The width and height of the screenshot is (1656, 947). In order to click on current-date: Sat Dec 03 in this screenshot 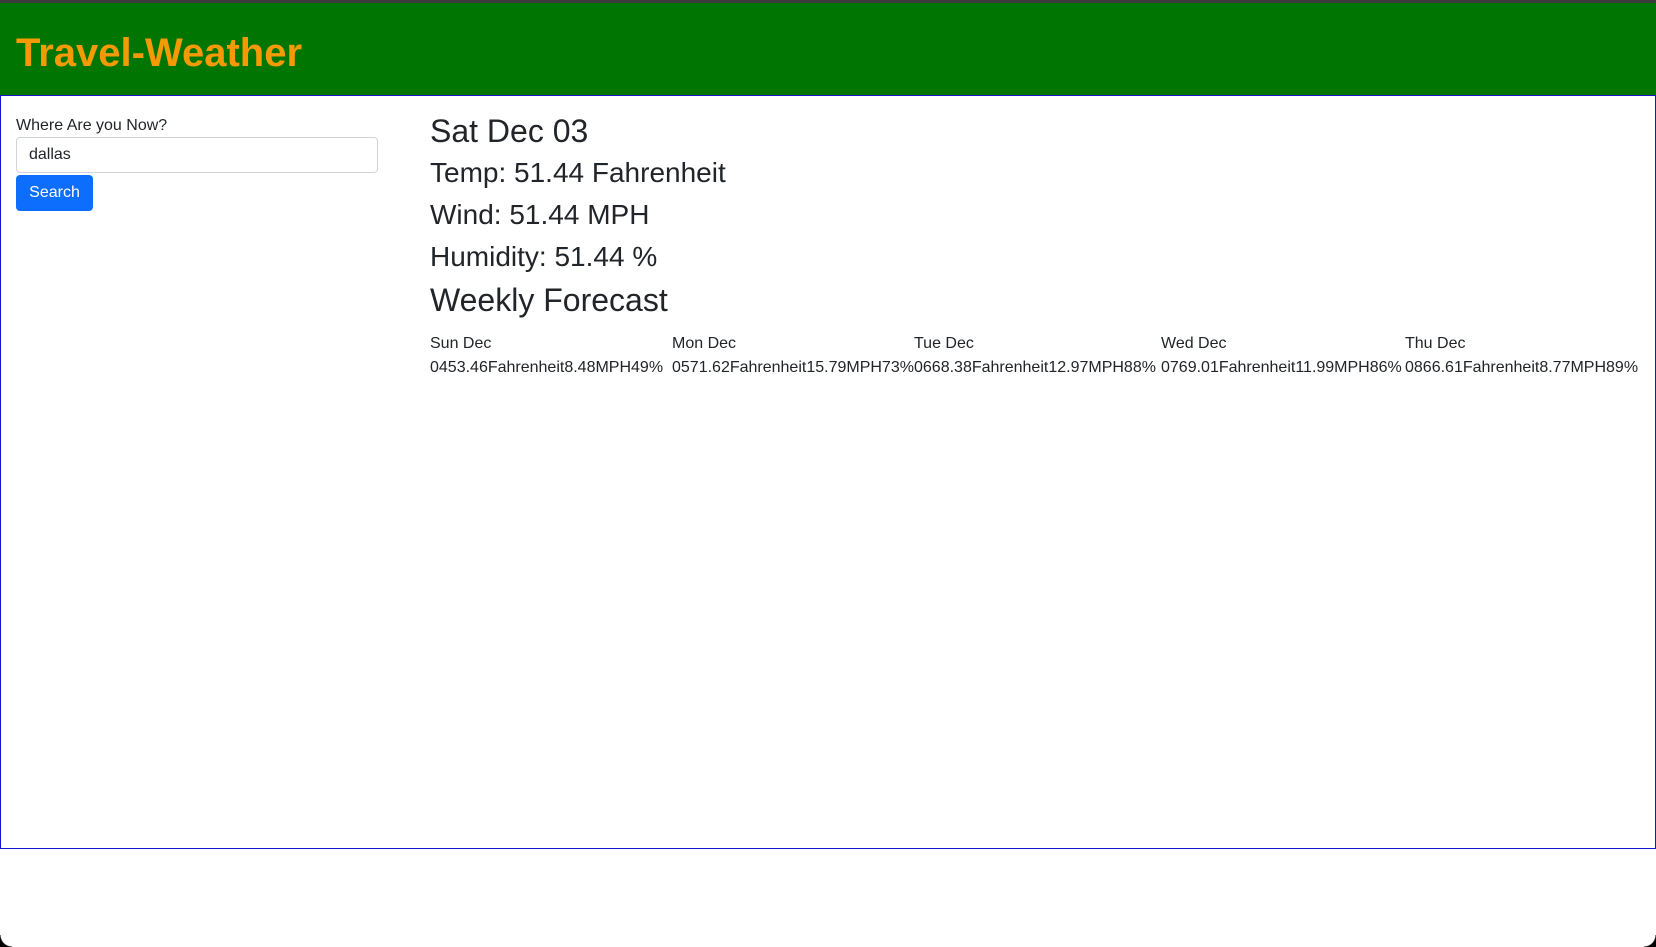, I will do `click(509, 131)`.